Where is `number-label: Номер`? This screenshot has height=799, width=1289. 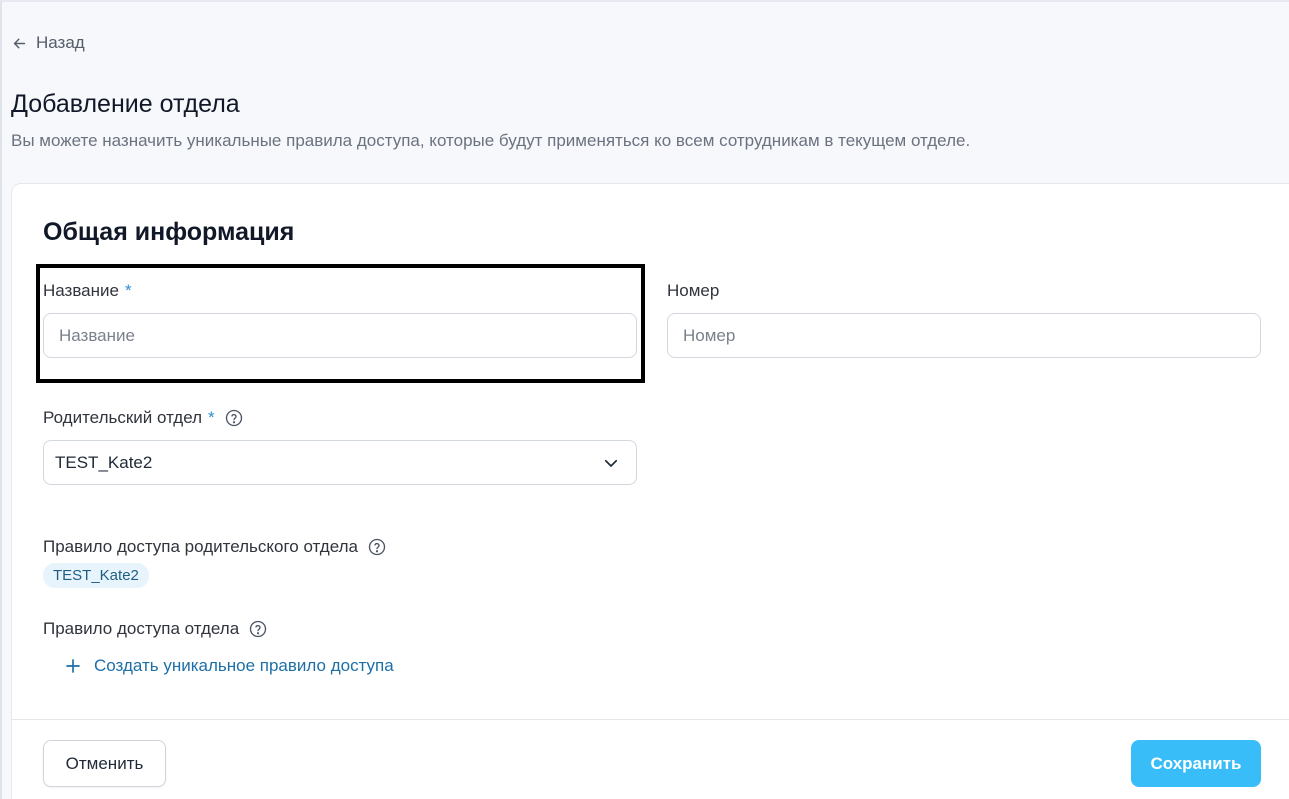 number-label: Номер is located at coordinates (693, 291).